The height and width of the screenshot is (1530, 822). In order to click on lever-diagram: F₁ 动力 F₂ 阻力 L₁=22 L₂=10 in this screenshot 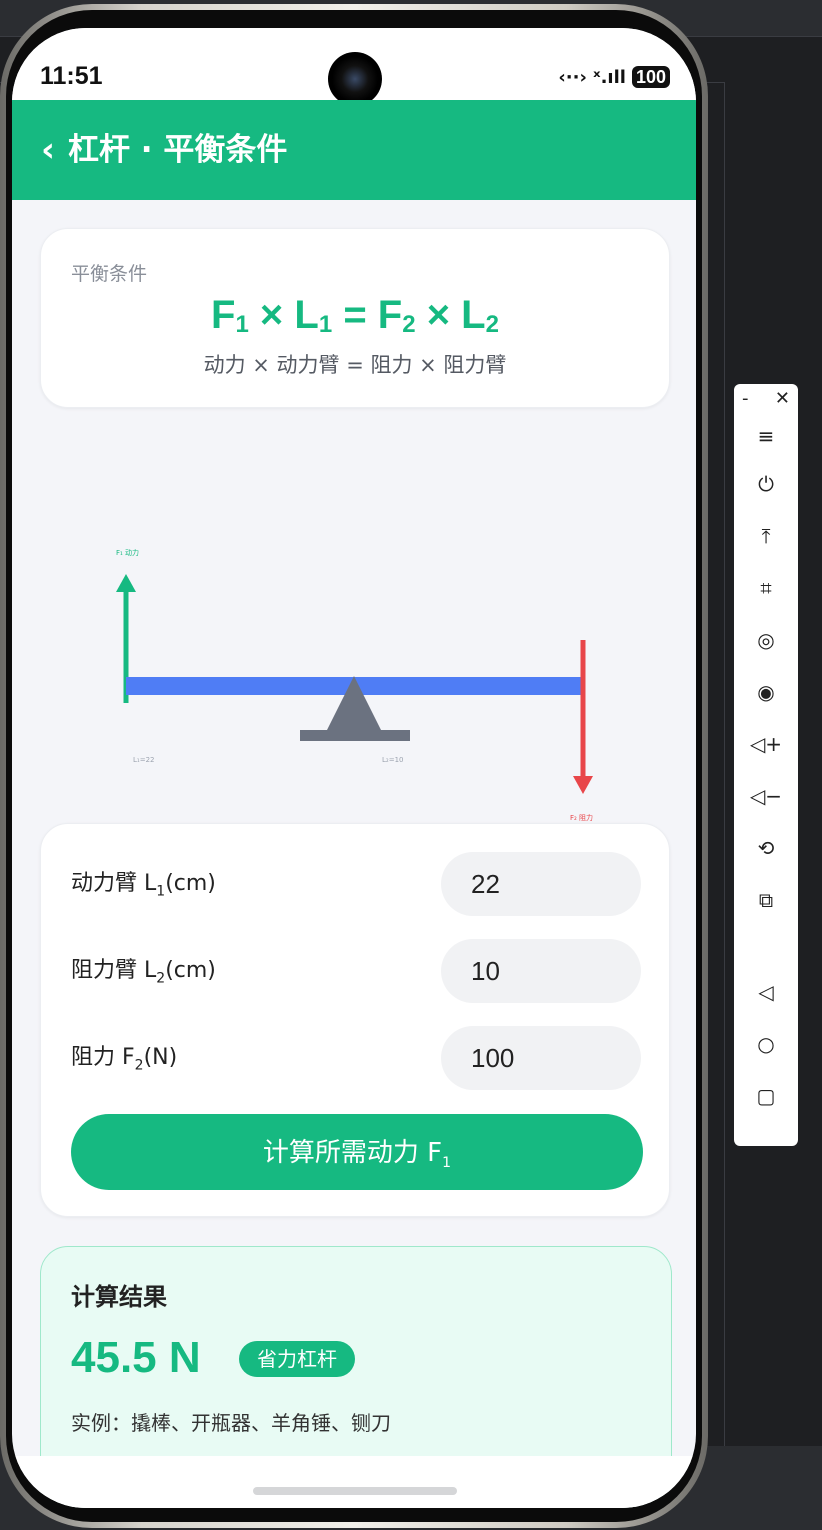, I will do `click(354, 685)`.